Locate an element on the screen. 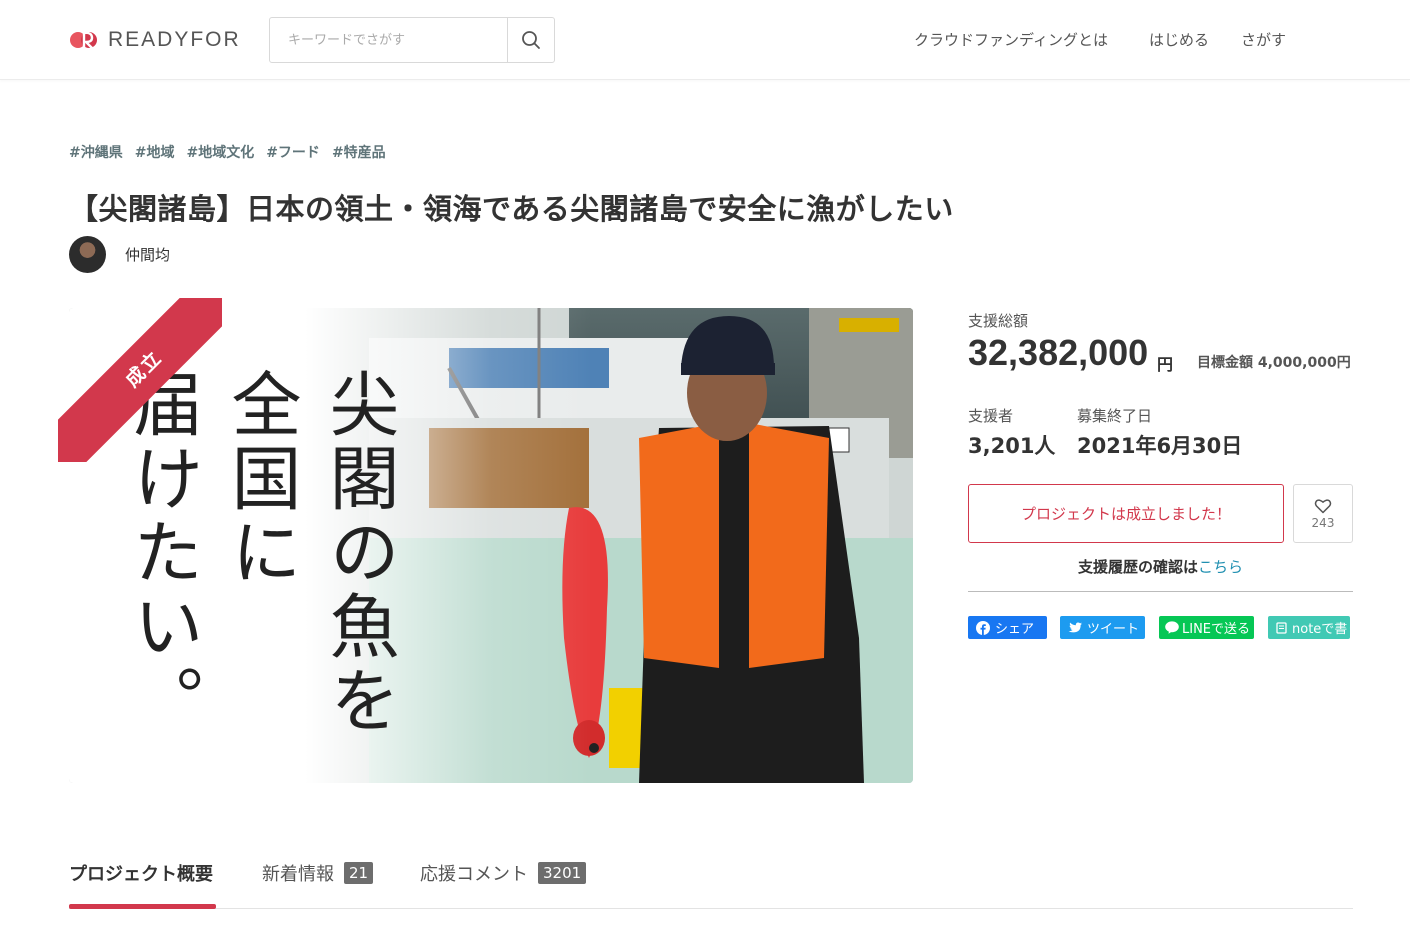  support-history: 支援履歴の確認はこちら is located at coordinates (1160, 566).